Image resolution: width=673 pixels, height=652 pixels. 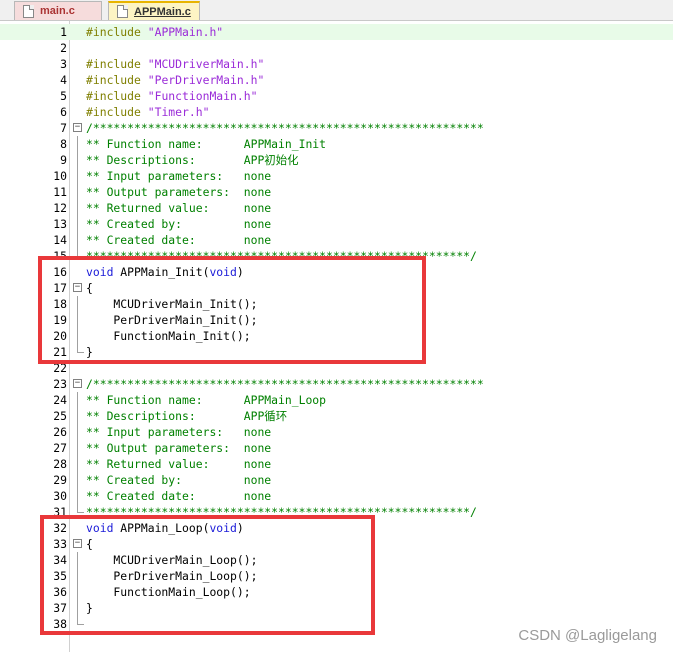 I want to click on code-line: 25 ** Descriptions: APP循环, so click(x=336, y=416).